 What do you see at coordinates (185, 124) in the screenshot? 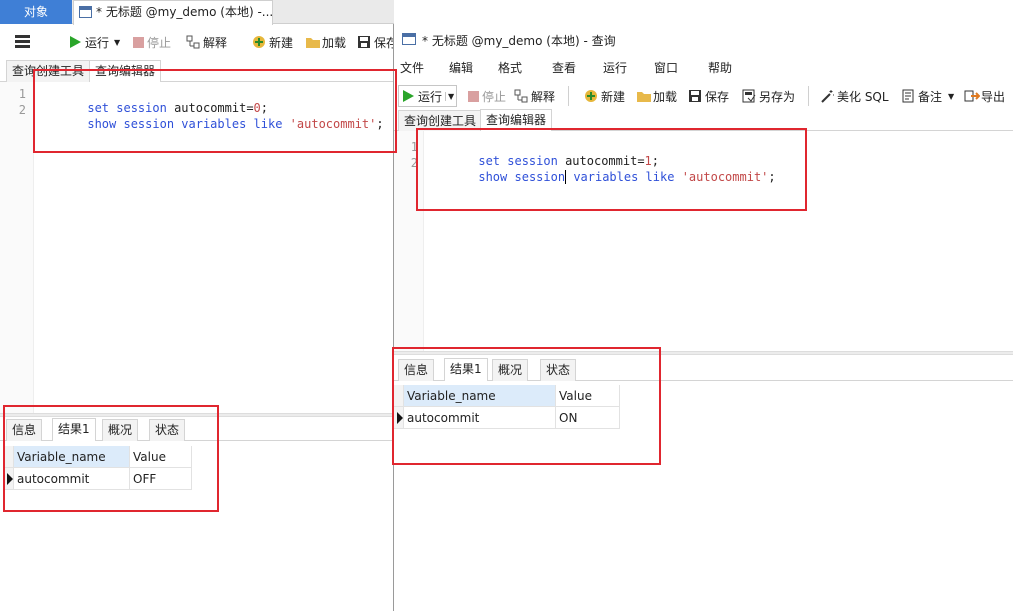
I see `code-keyword: show session variables like` at bounding box center [185, 124].